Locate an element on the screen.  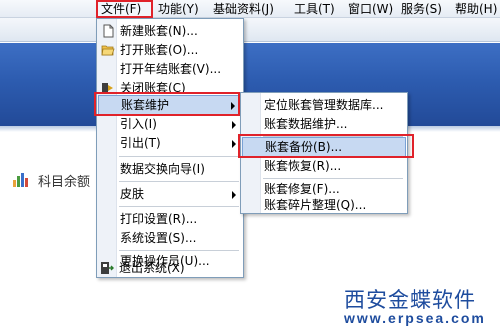
menu-item-skin: 皮肤 is located at coordinates (170, 194).